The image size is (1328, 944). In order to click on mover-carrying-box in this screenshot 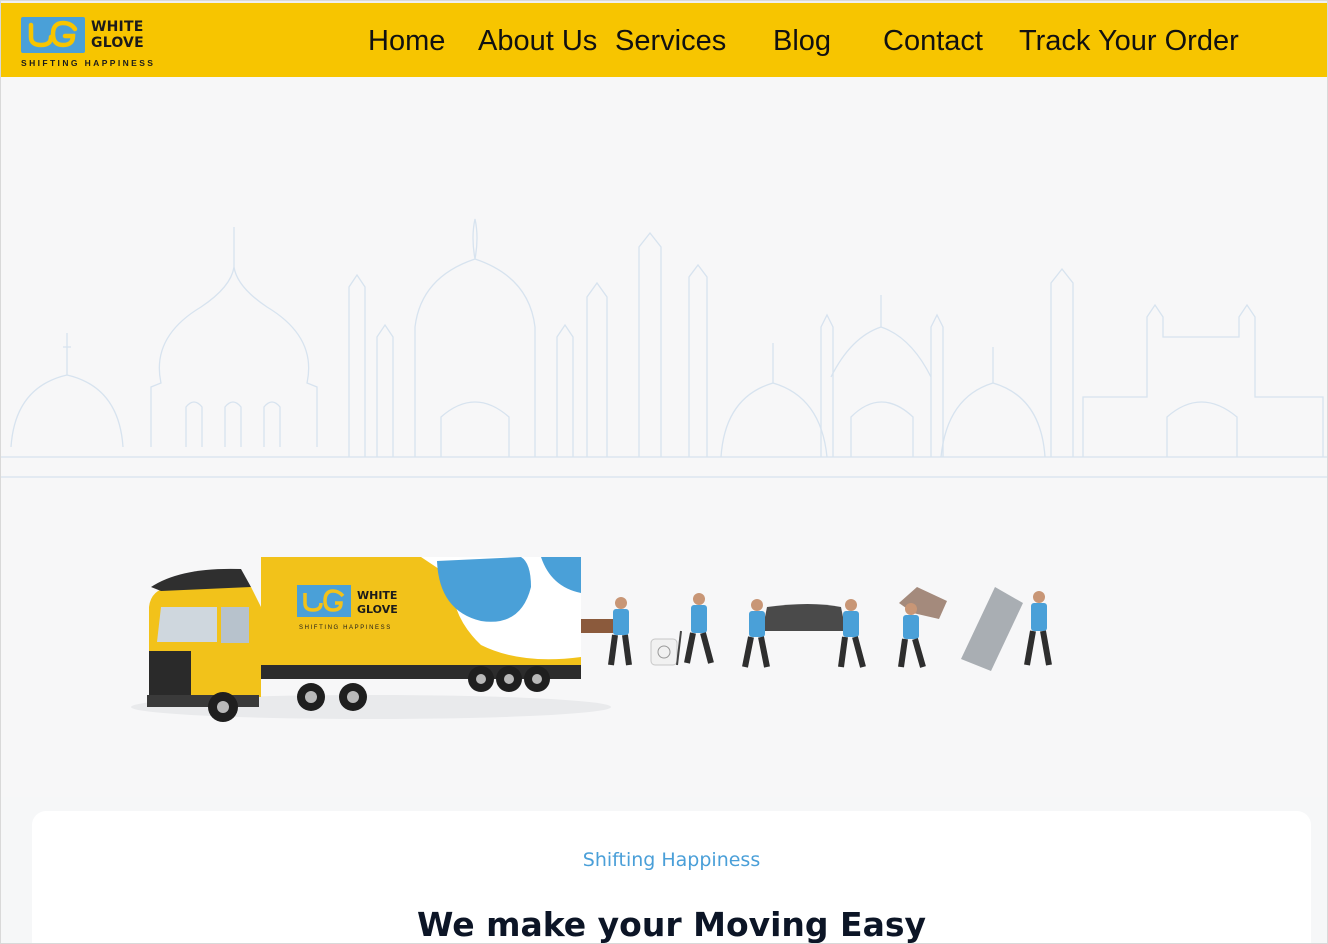, I will do `click(606, 631)`.